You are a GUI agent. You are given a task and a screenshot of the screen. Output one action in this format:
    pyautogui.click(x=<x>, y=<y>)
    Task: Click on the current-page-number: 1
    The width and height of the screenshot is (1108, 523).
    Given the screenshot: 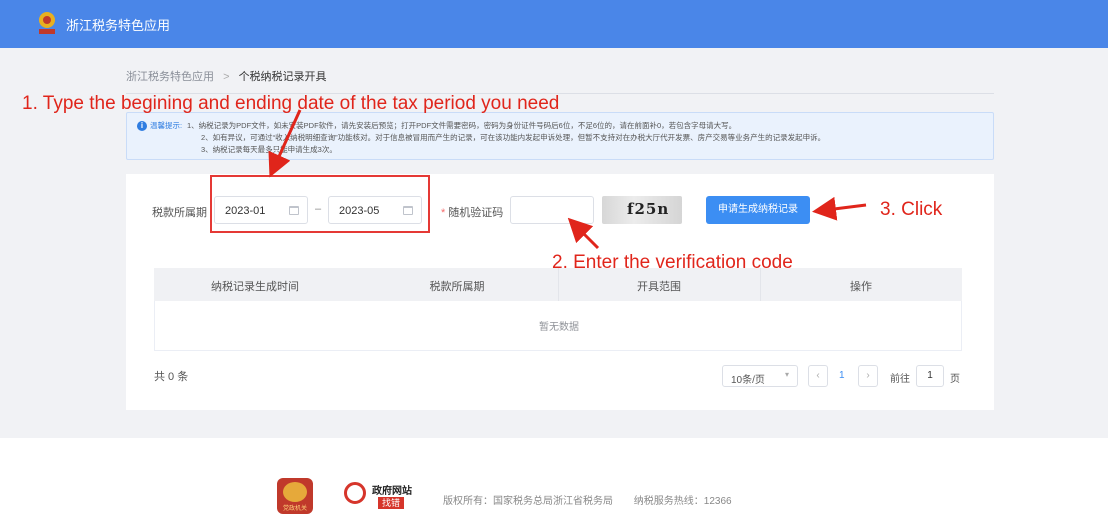 What is the action you would take?
    pyautogui.click(x=842, y=375)
    